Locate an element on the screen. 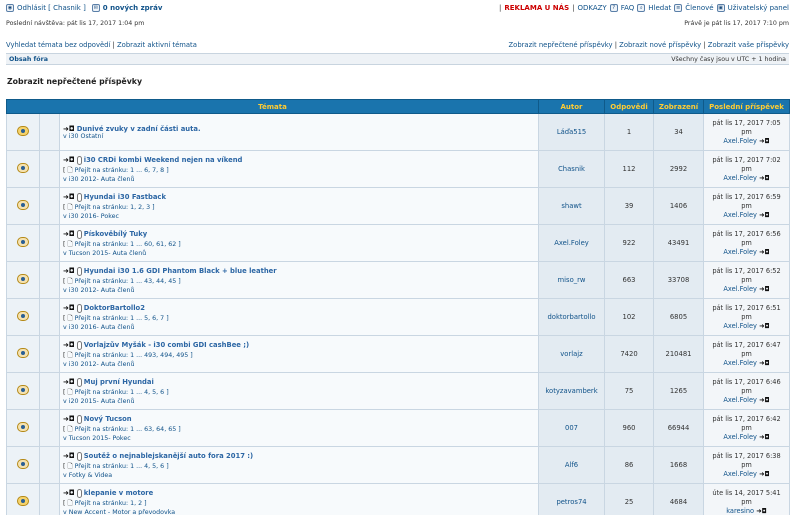 This screenshot has width=795, height=515. odkazy-link: ODKAZY is located at coordinates (591, 8).